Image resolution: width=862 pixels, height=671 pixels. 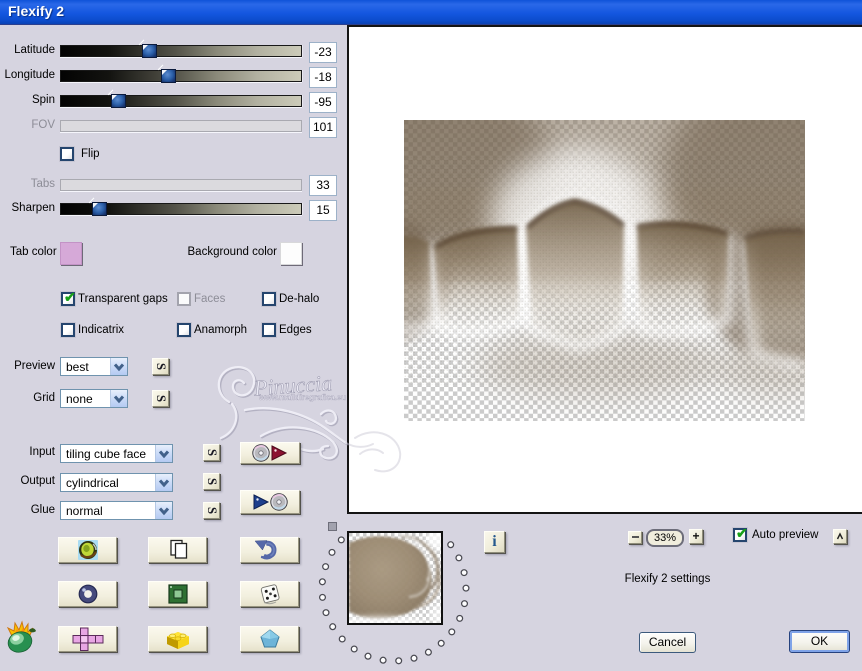 I want to click on svg-text: Pinuccia, so click(x=292, y=385).